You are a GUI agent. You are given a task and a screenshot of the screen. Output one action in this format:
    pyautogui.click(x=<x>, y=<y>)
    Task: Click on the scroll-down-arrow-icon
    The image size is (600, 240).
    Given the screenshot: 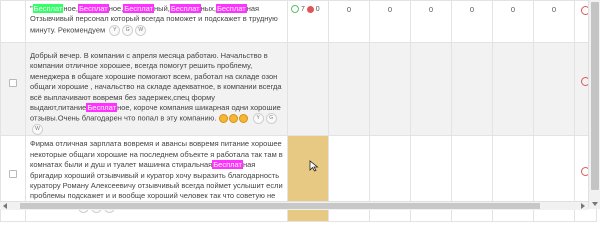 What is the action you would take?
    pyautogui.click(x=595, y=204)
    